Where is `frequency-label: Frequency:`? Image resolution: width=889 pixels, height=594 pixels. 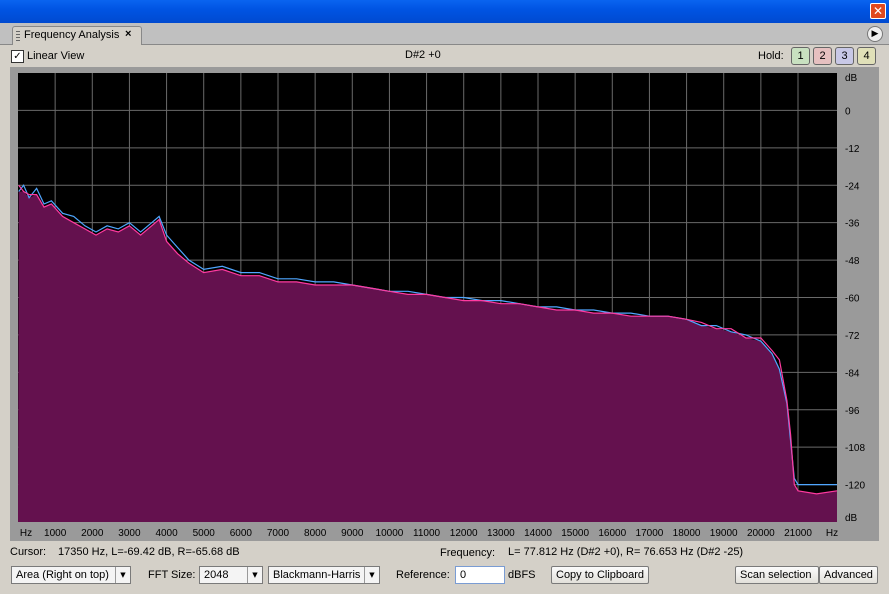 frequency-label: Frequency: is located at coordinates (468, 553).